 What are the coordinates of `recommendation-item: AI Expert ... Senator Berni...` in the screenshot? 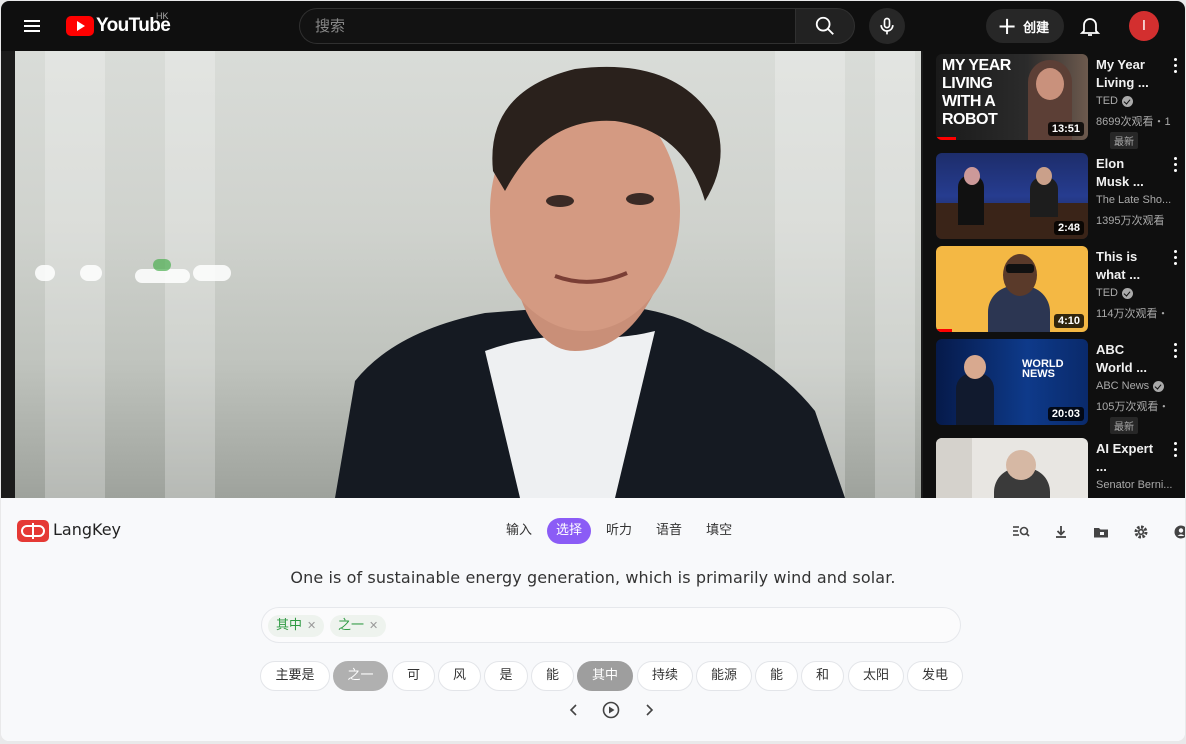 It's located at (1060, 468).